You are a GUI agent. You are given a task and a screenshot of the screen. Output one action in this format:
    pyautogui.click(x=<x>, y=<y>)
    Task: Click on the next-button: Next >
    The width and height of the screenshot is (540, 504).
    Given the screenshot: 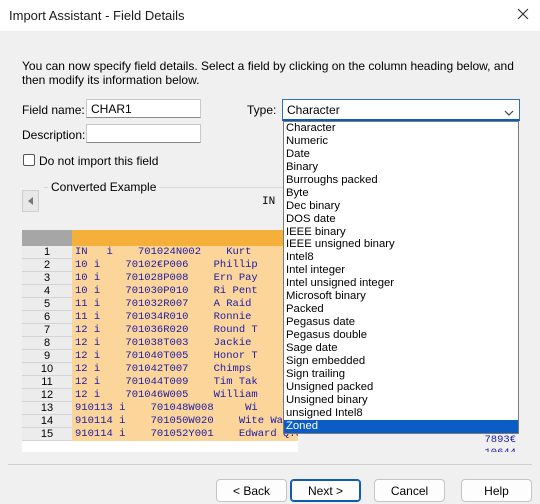 What is the action you would take?
    pyautogui.click(x=325, y=490)
    